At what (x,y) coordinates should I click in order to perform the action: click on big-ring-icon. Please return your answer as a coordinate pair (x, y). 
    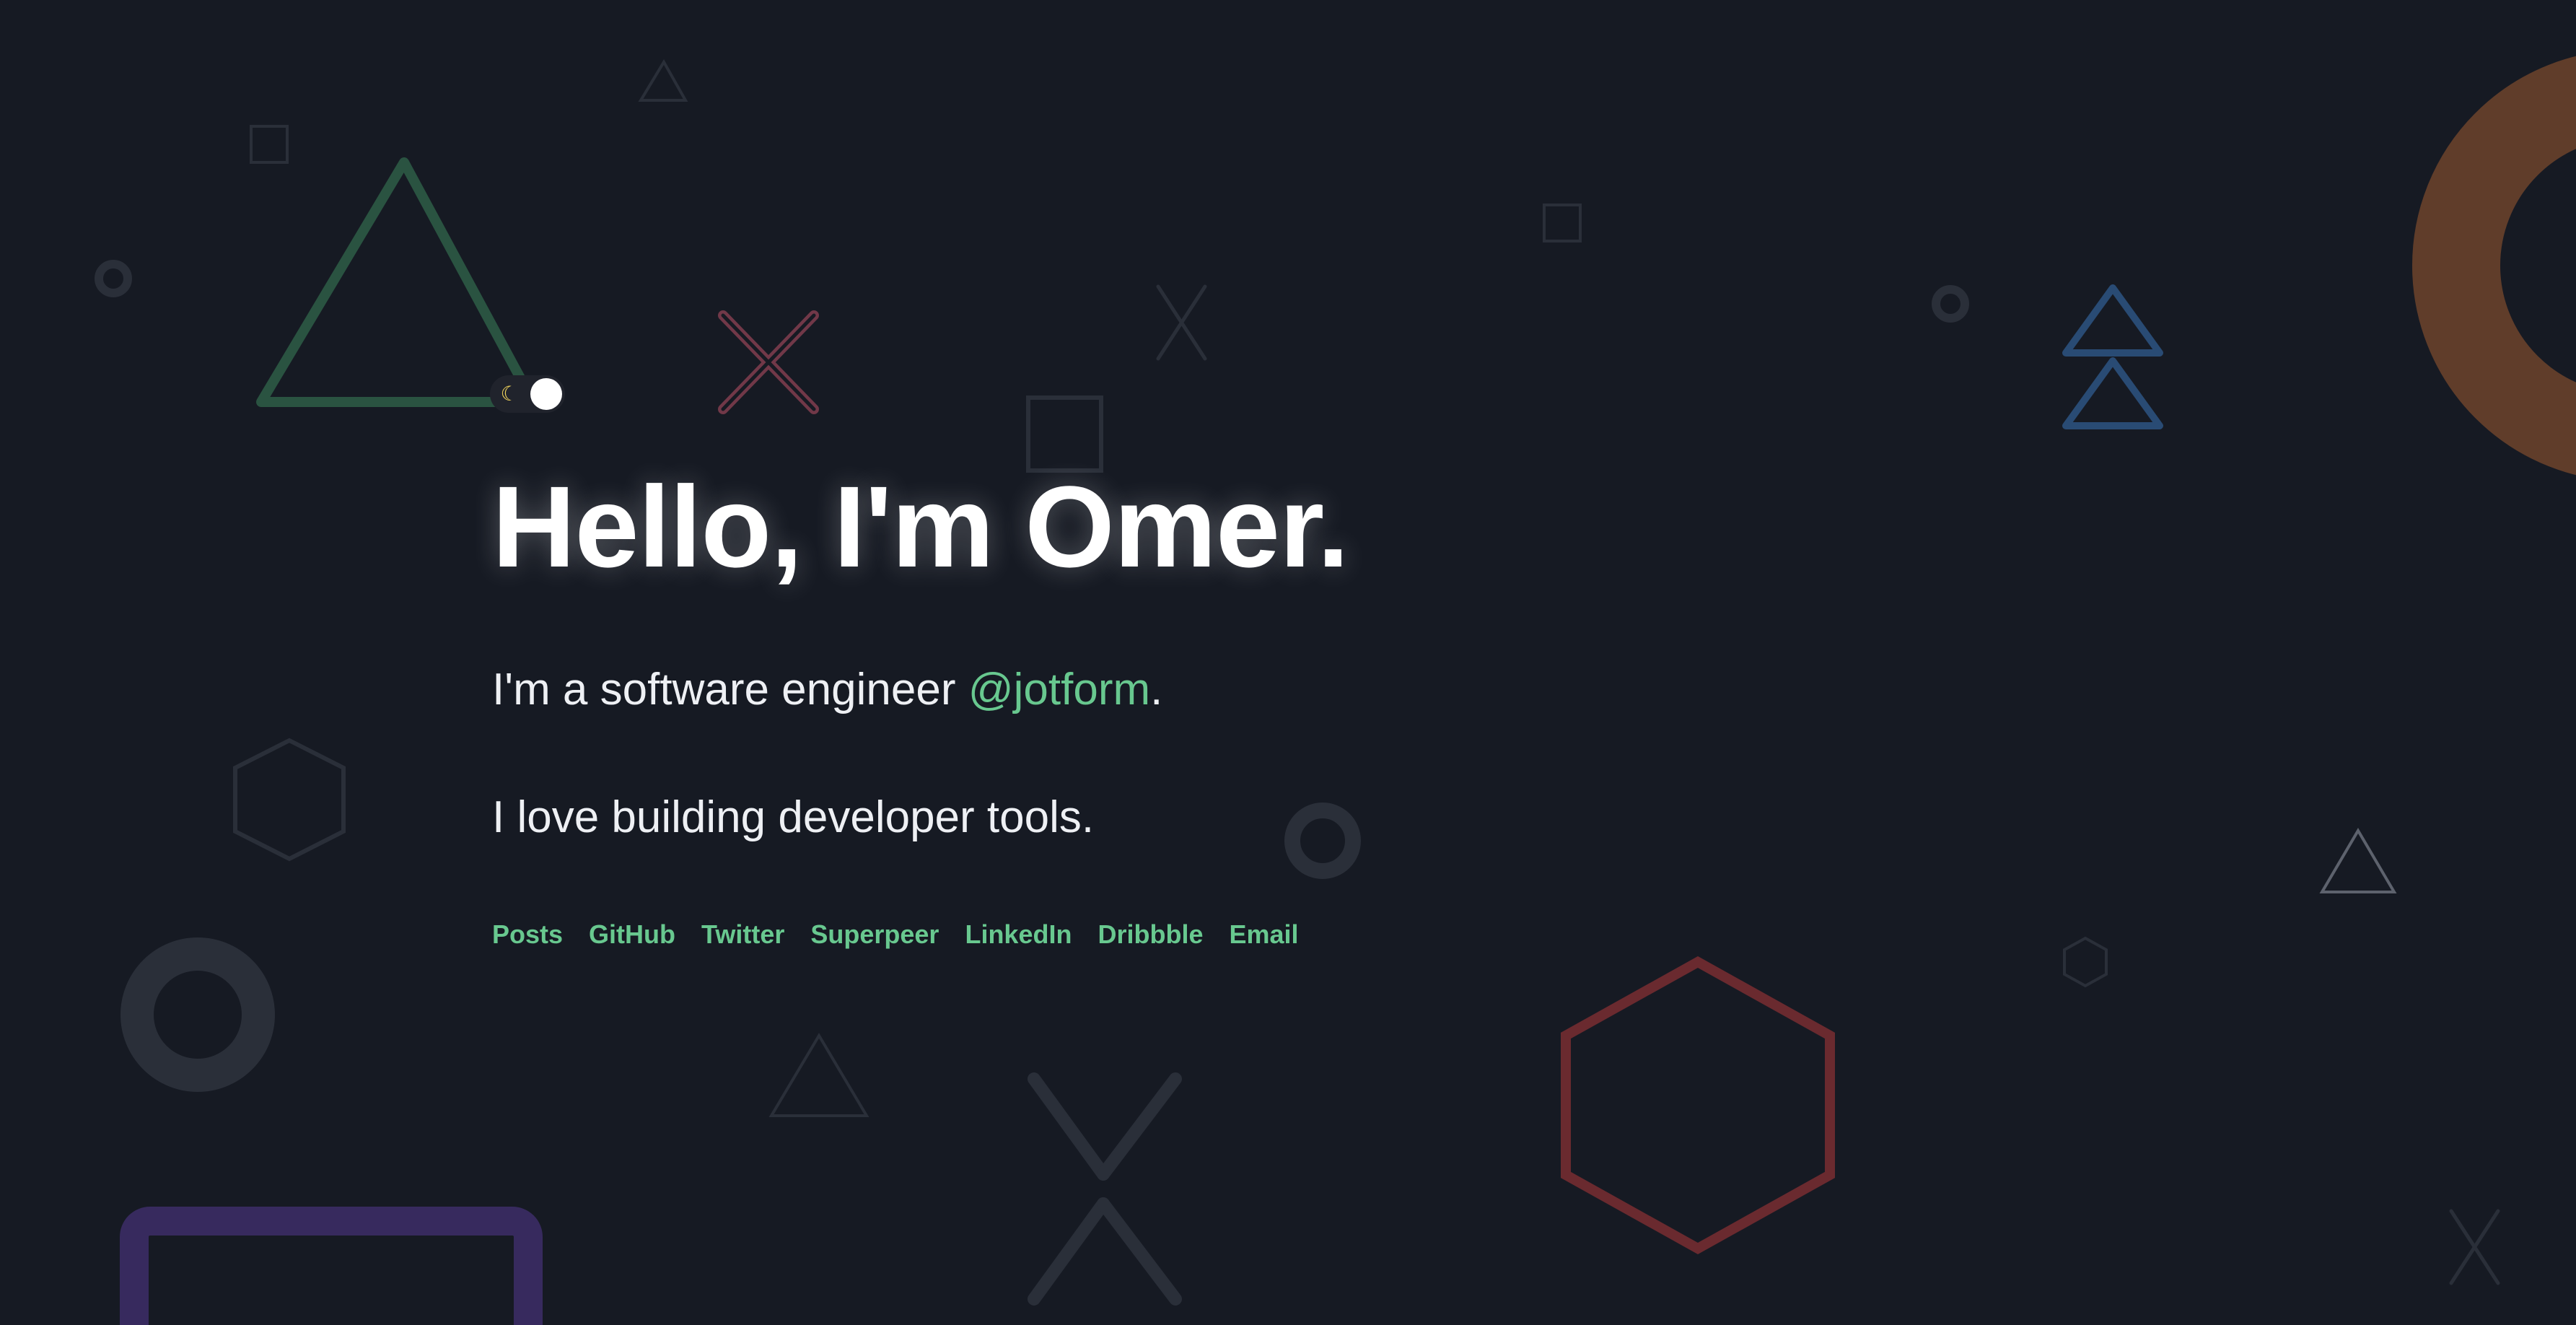
    Looking at the image, I should click on (198, 1014).